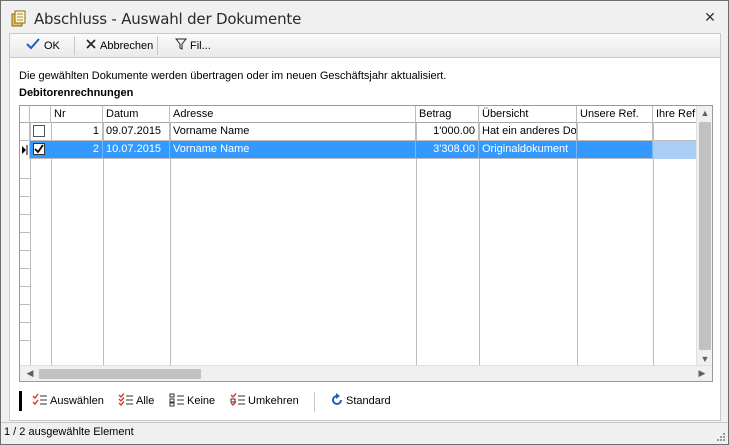 The image size is (729, 445). I want to click on indicator-header, so click(25, 114).